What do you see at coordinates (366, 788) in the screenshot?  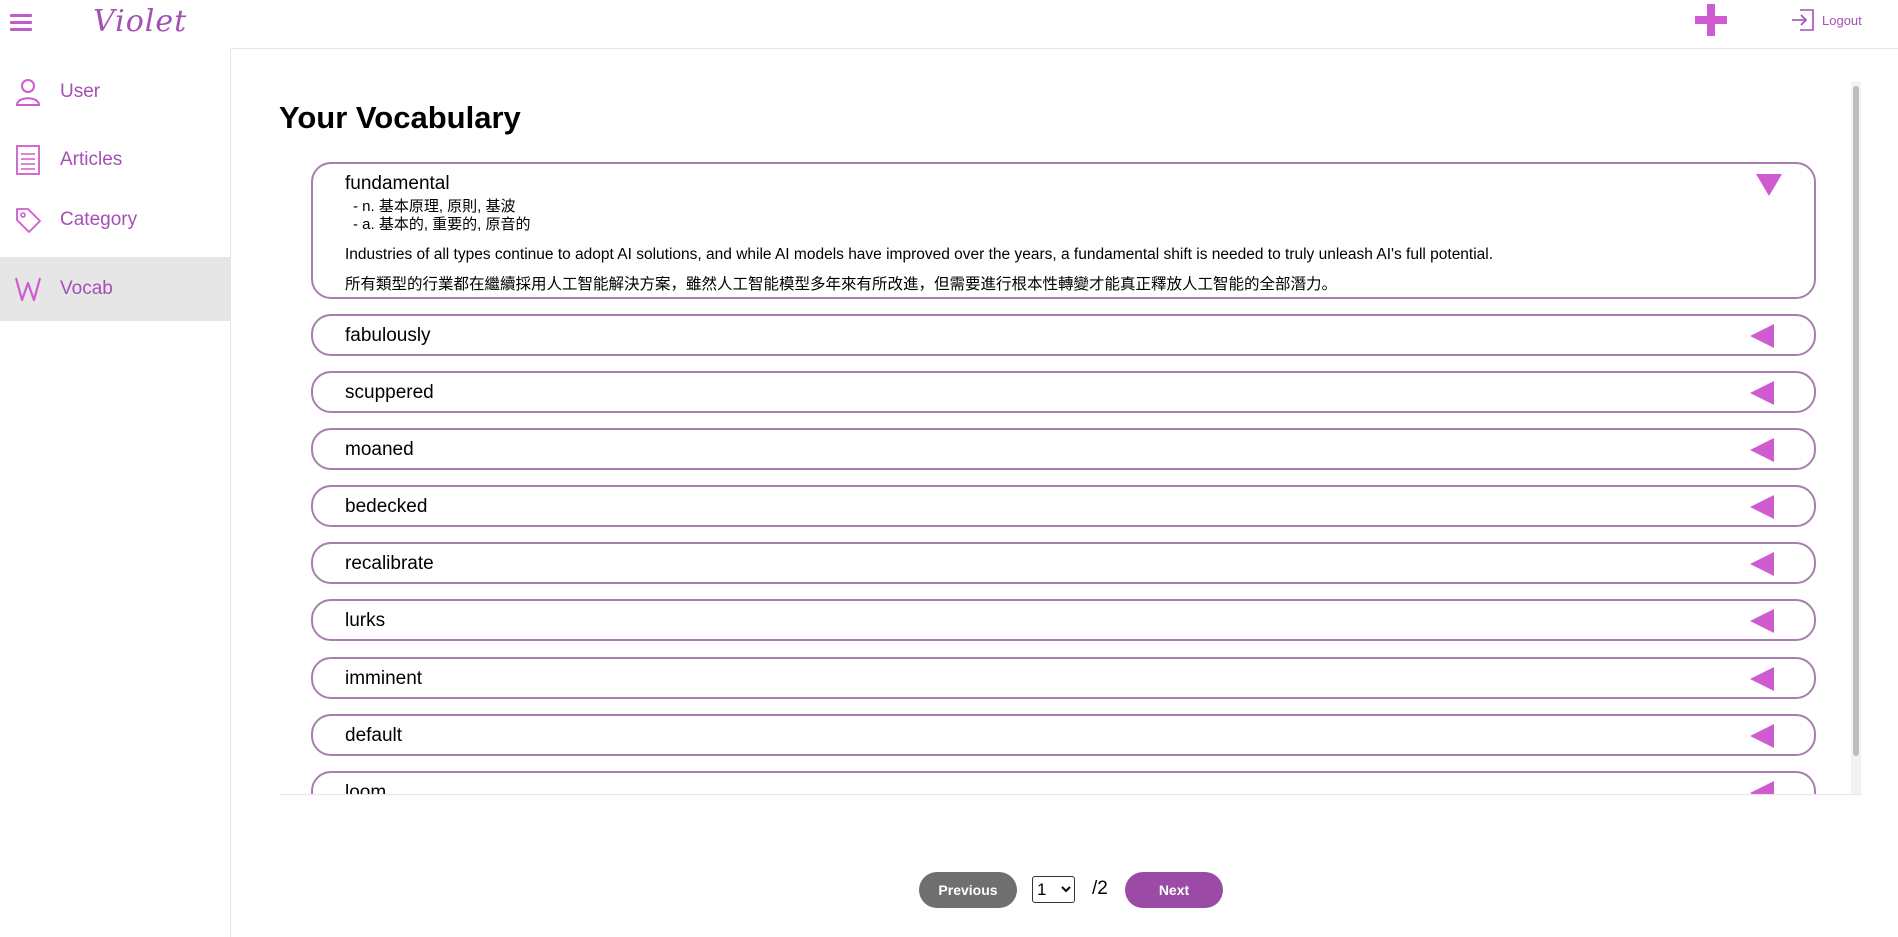 I see `vocab-word: loom` at bounding box center [366, 788].